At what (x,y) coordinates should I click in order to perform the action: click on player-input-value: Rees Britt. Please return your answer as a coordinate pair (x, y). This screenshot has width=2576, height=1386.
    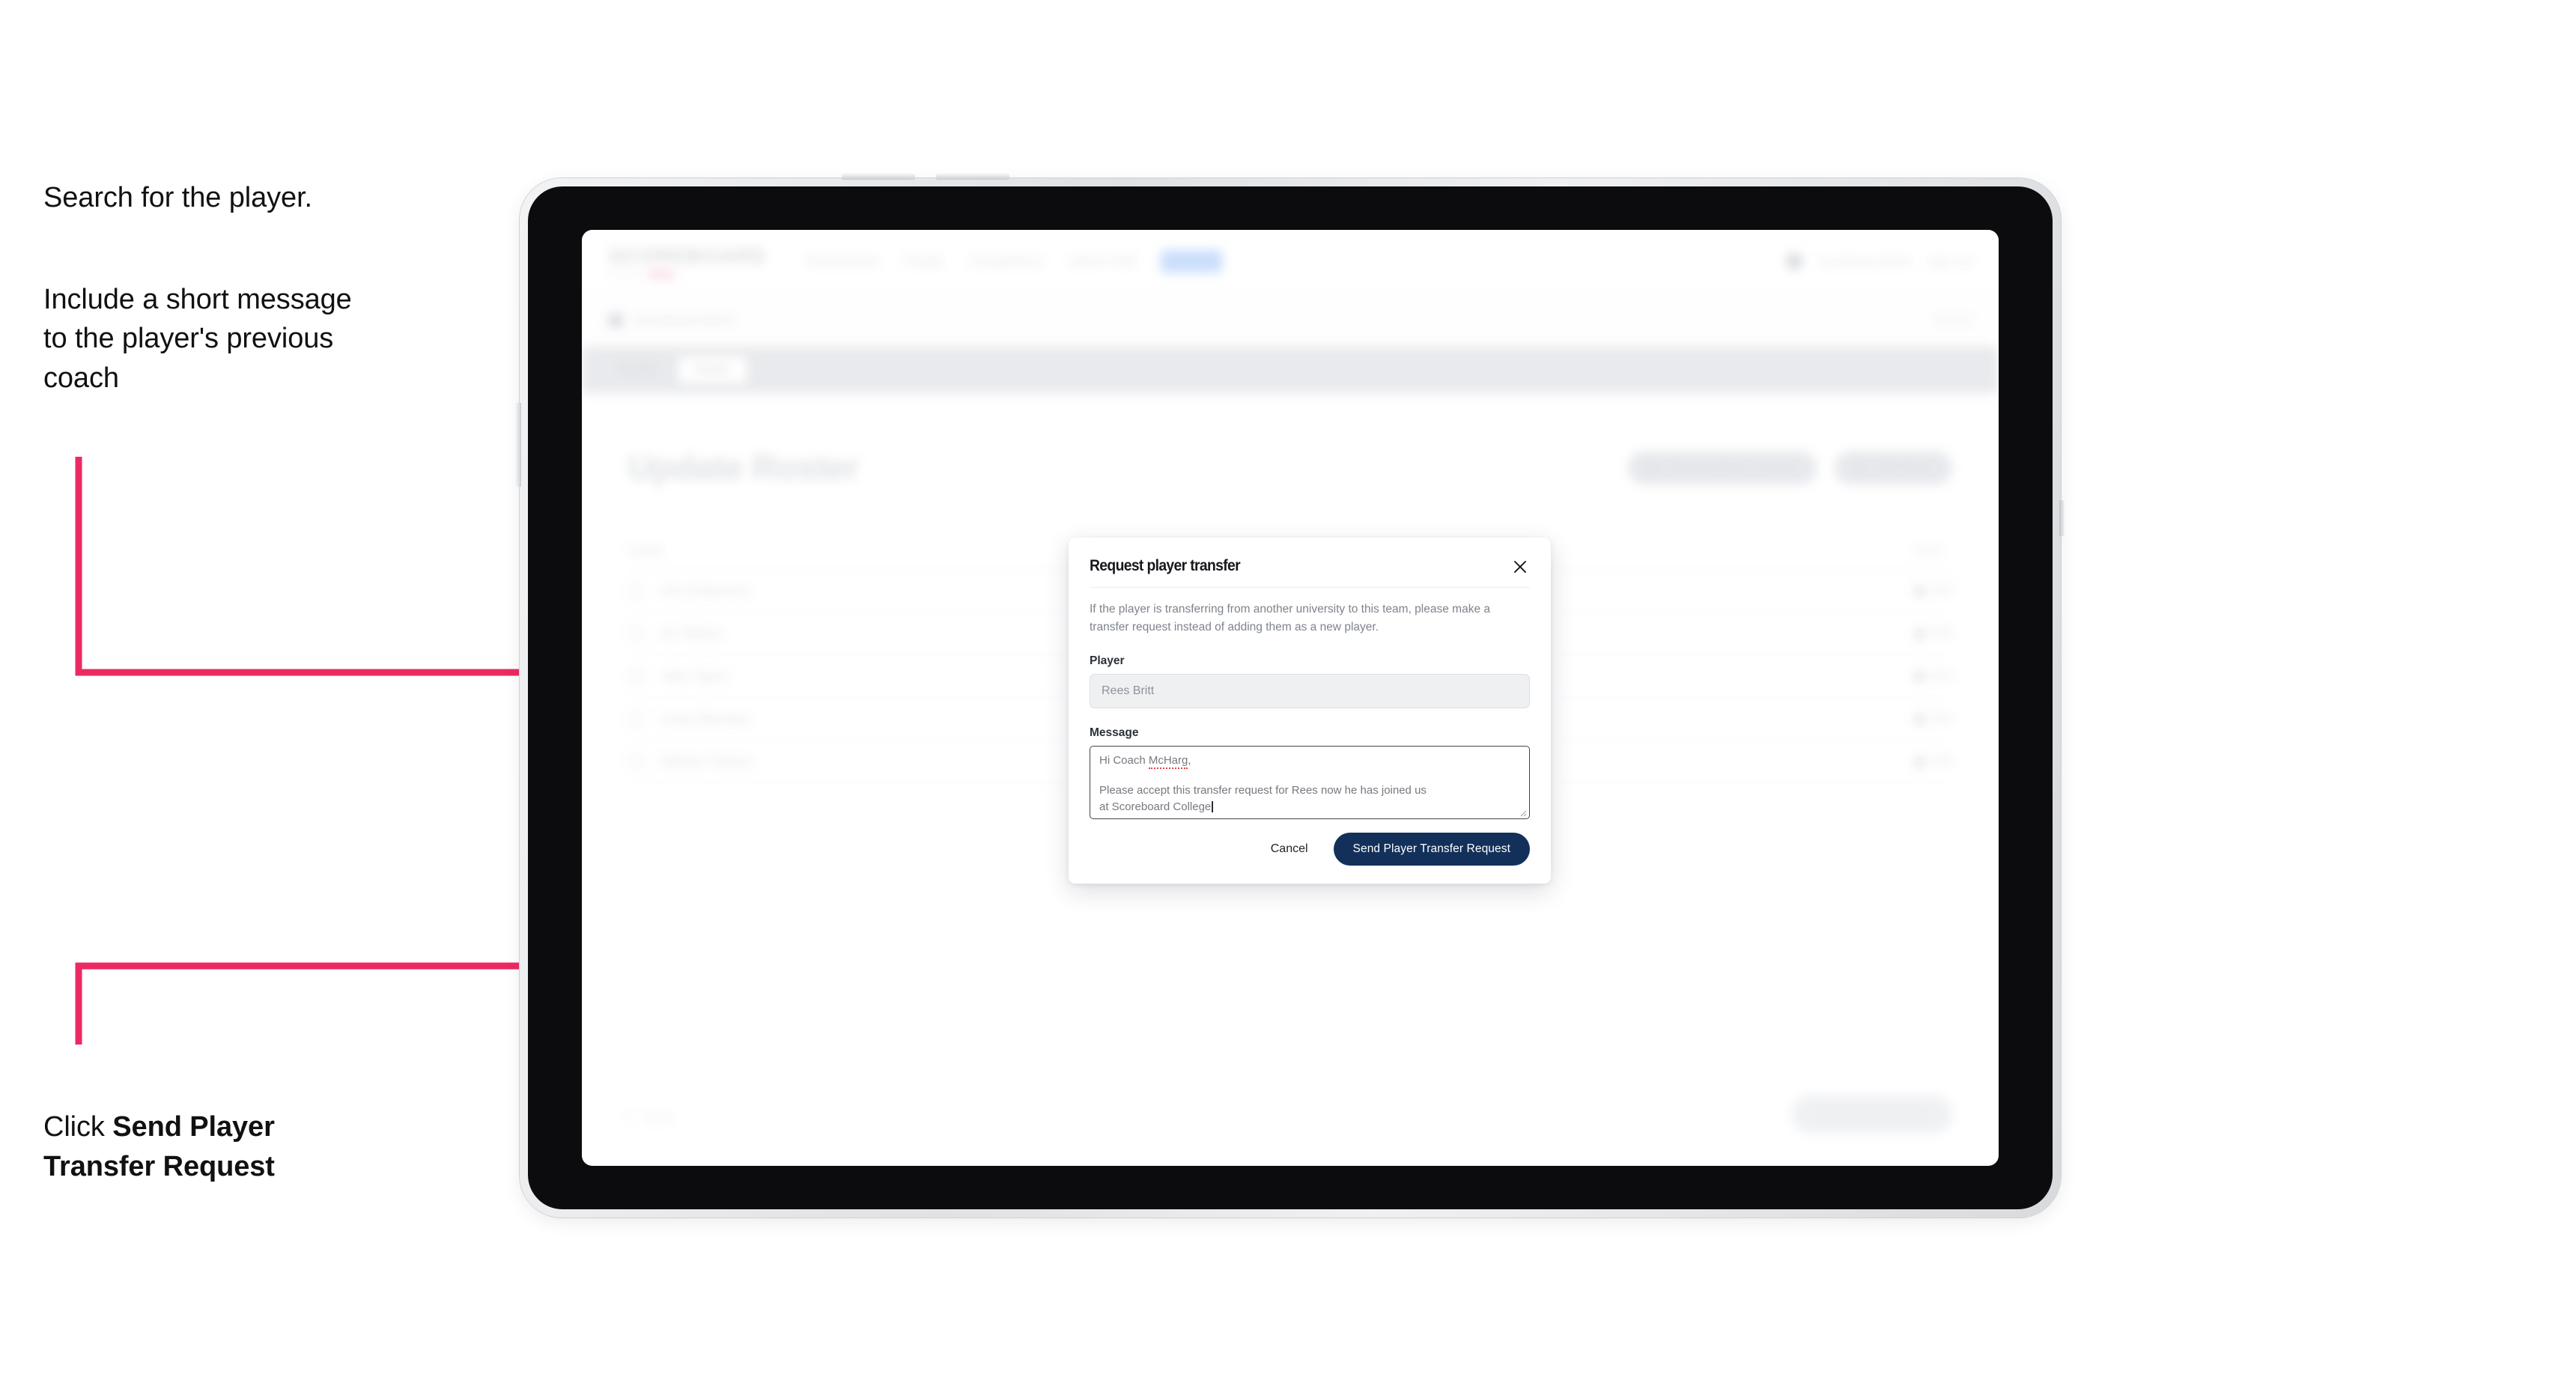
    Looking at the image, I should click on (1128, 691).